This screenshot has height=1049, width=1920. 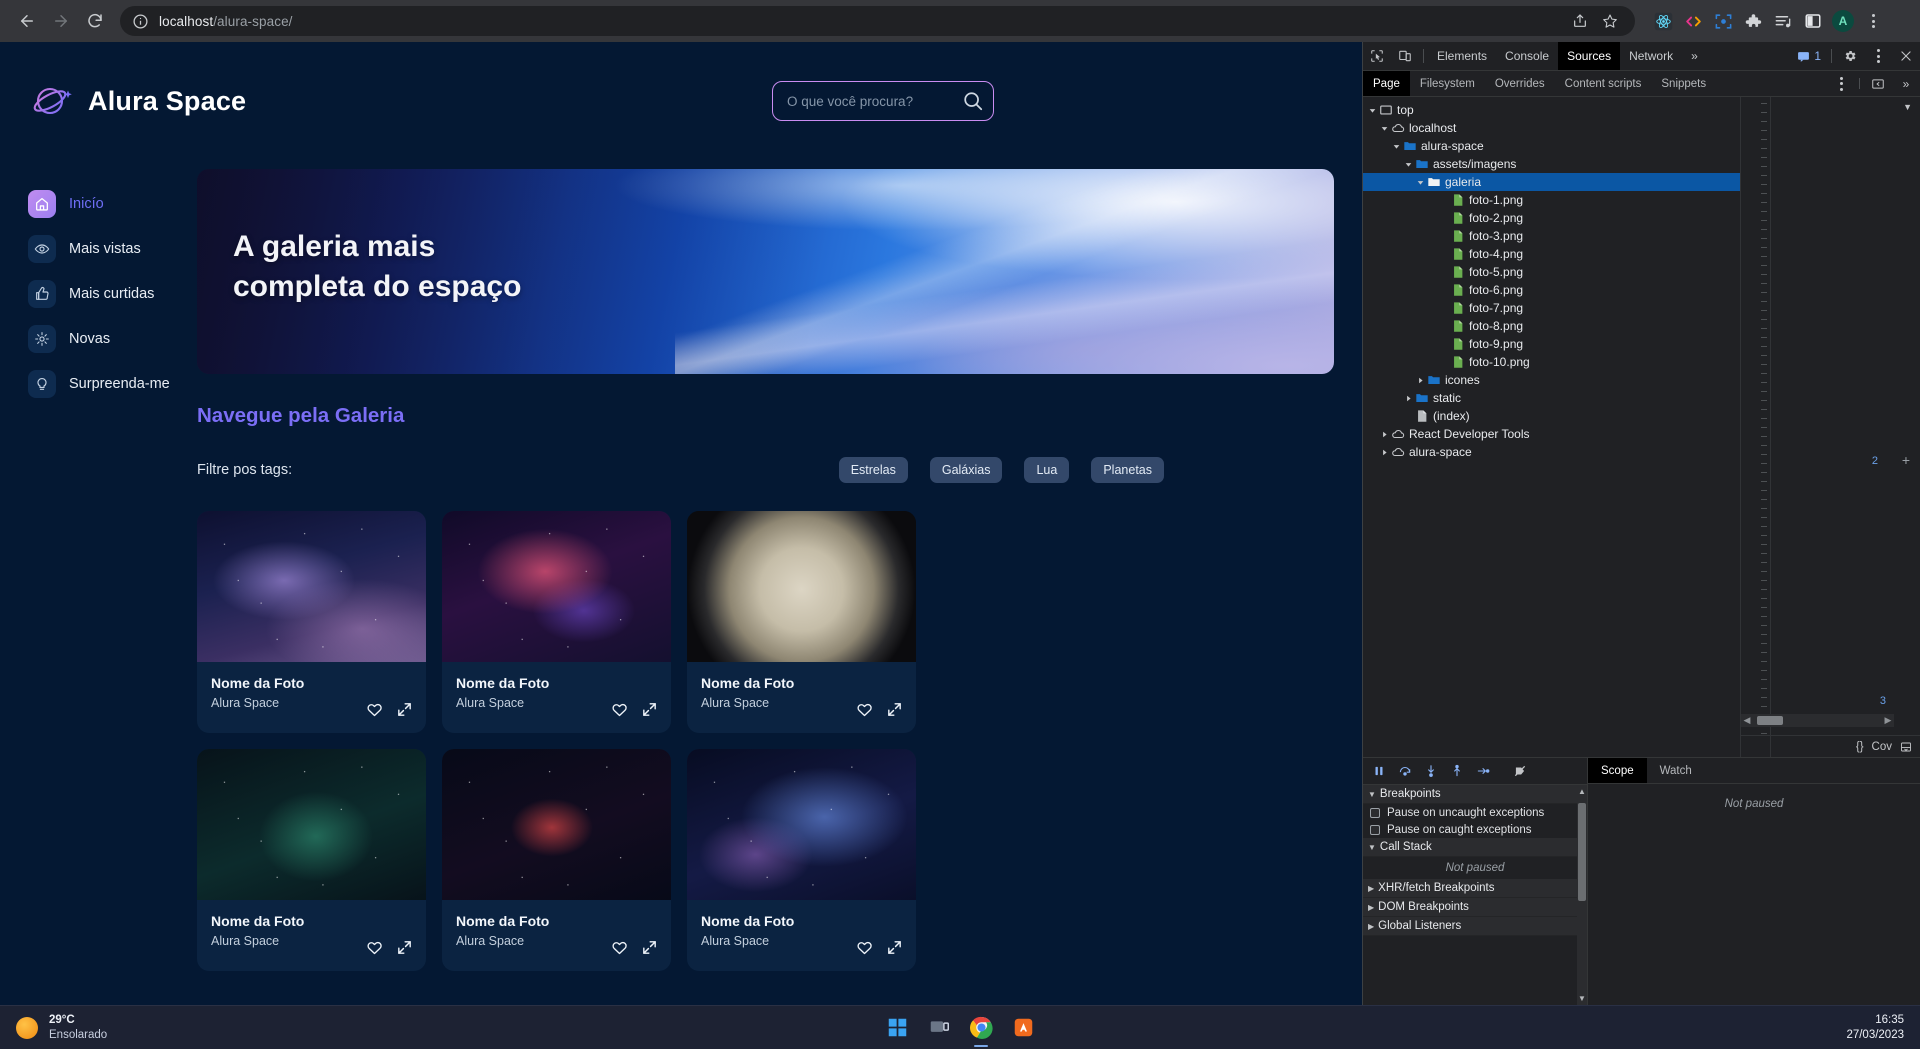 I want to click on sidebar-item-mais-curtidas: Mais curtidas, so click(x=112, y=294).